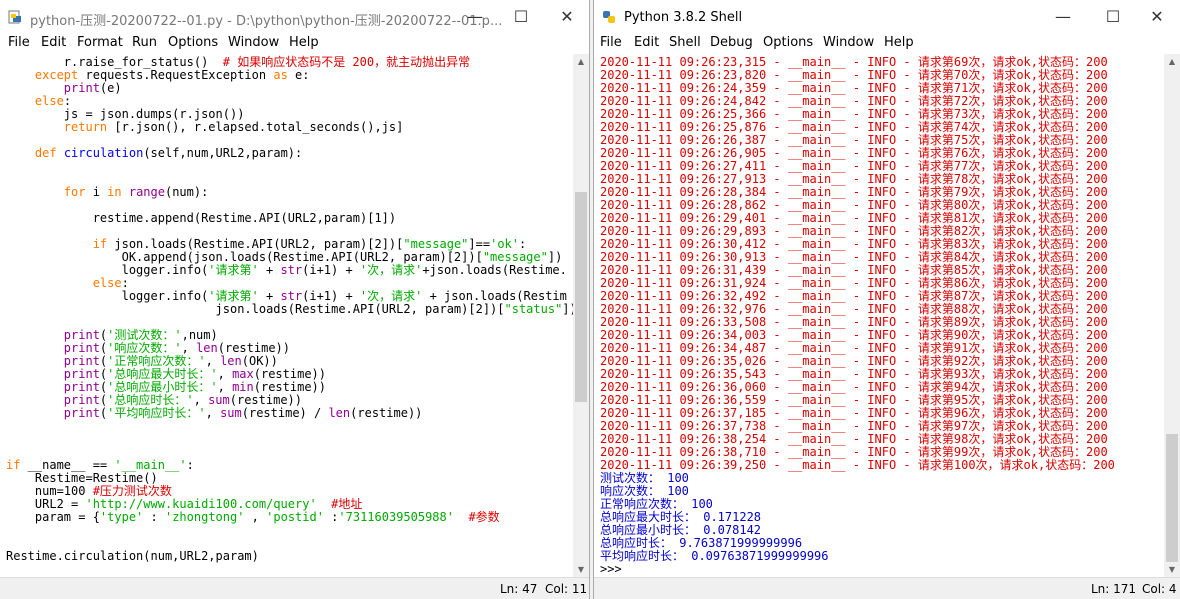 The image size is (1180, 599). I want to click on code-token: 'type', so click(121, 517).